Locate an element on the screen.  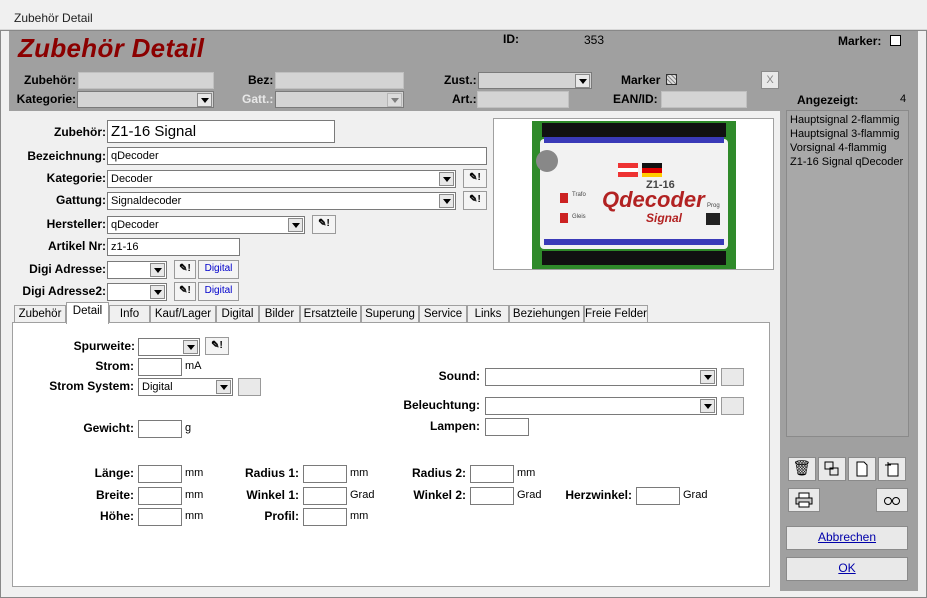
tab-detail: Detail is located at coordinates (87, 313).